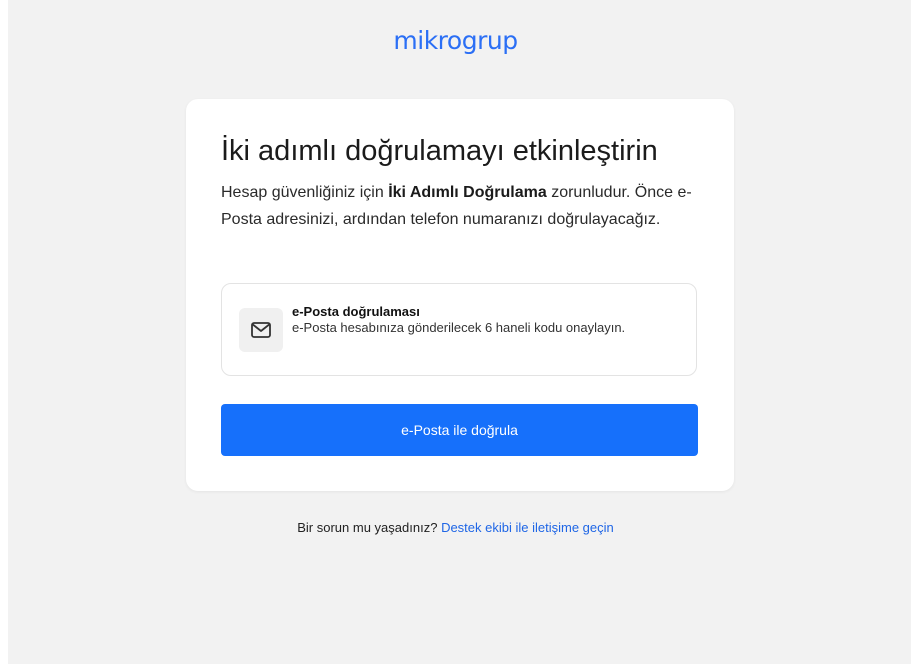  I want to click on mail-icon, so click(261, 330).